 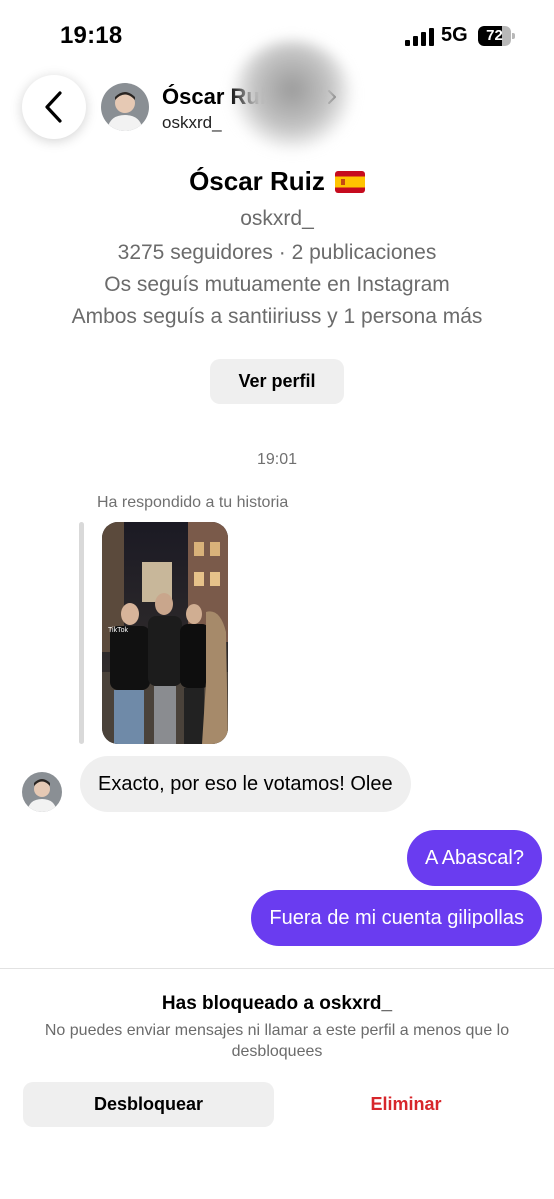 I want to click on back-button, so click(x=54, y=107).